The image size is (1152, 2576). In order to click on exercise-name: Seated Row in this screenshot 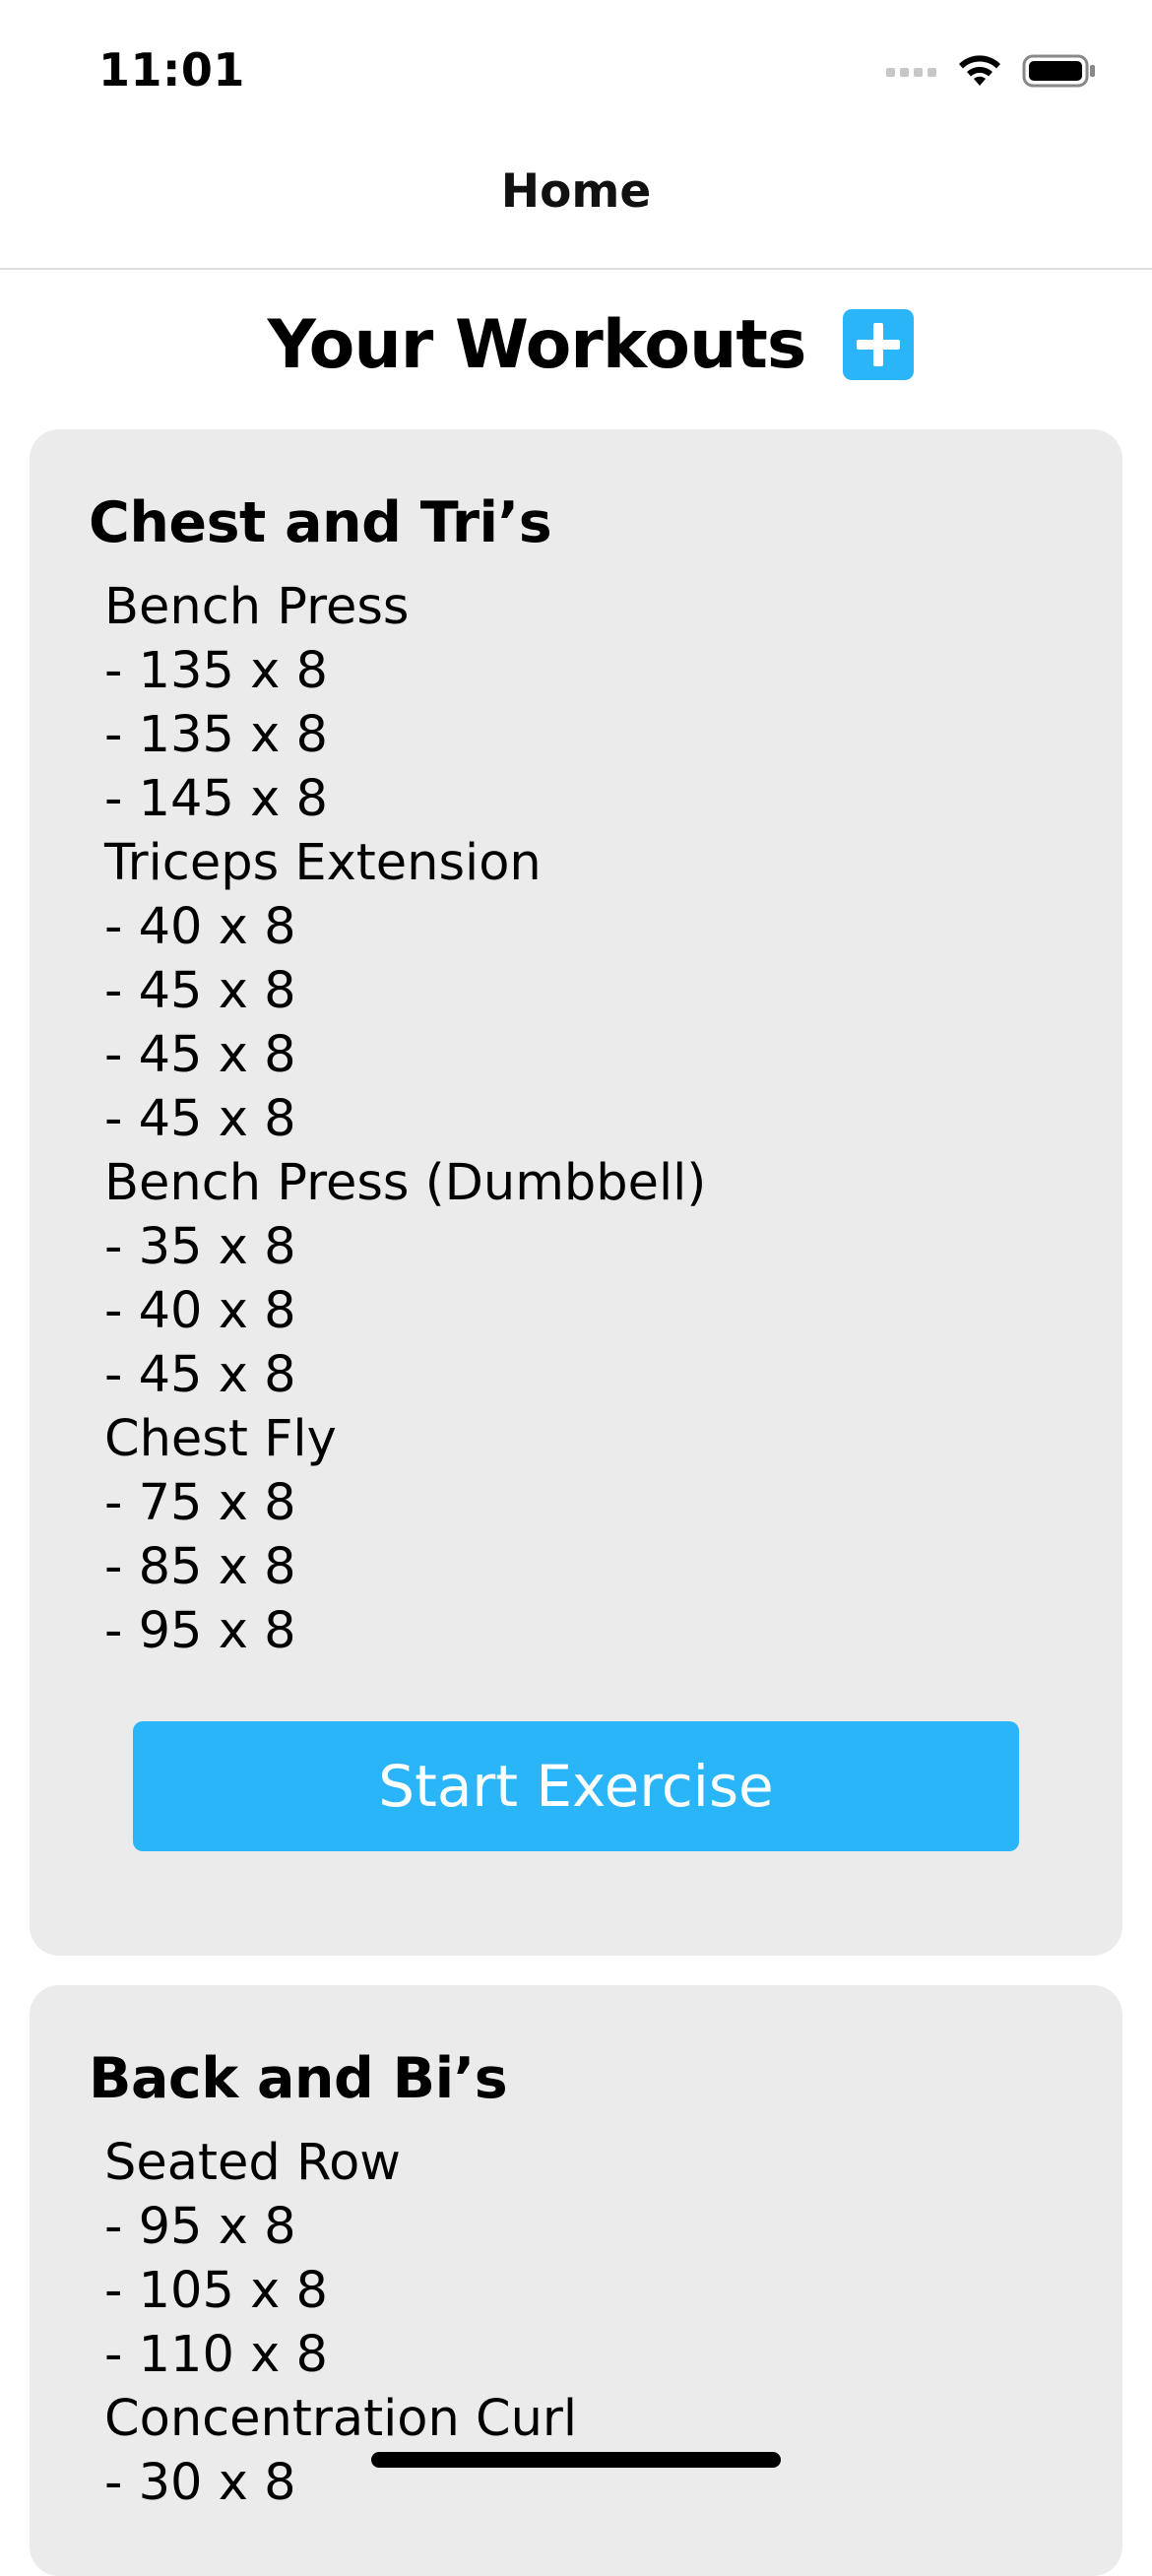, I will do `click(253, 2163)`.